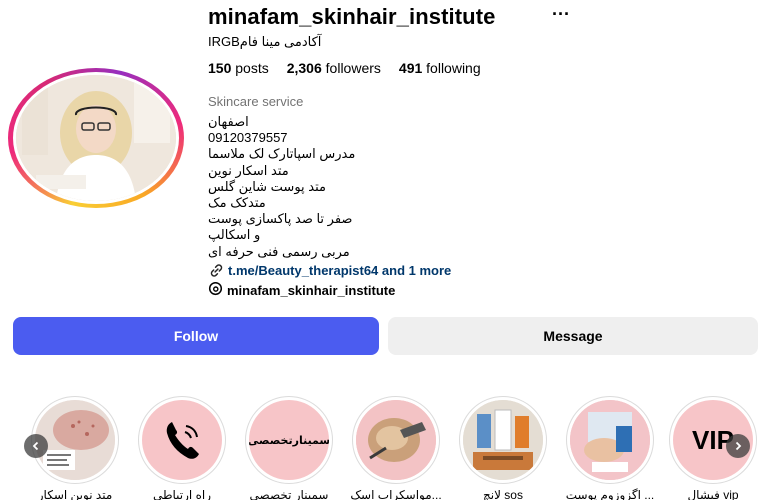  What do you see at coordinates (340, 270) in the screenshot?
I see `link-text: t.me/Beauty_therapist64 and 1 more` at bounding box center [340, 270].